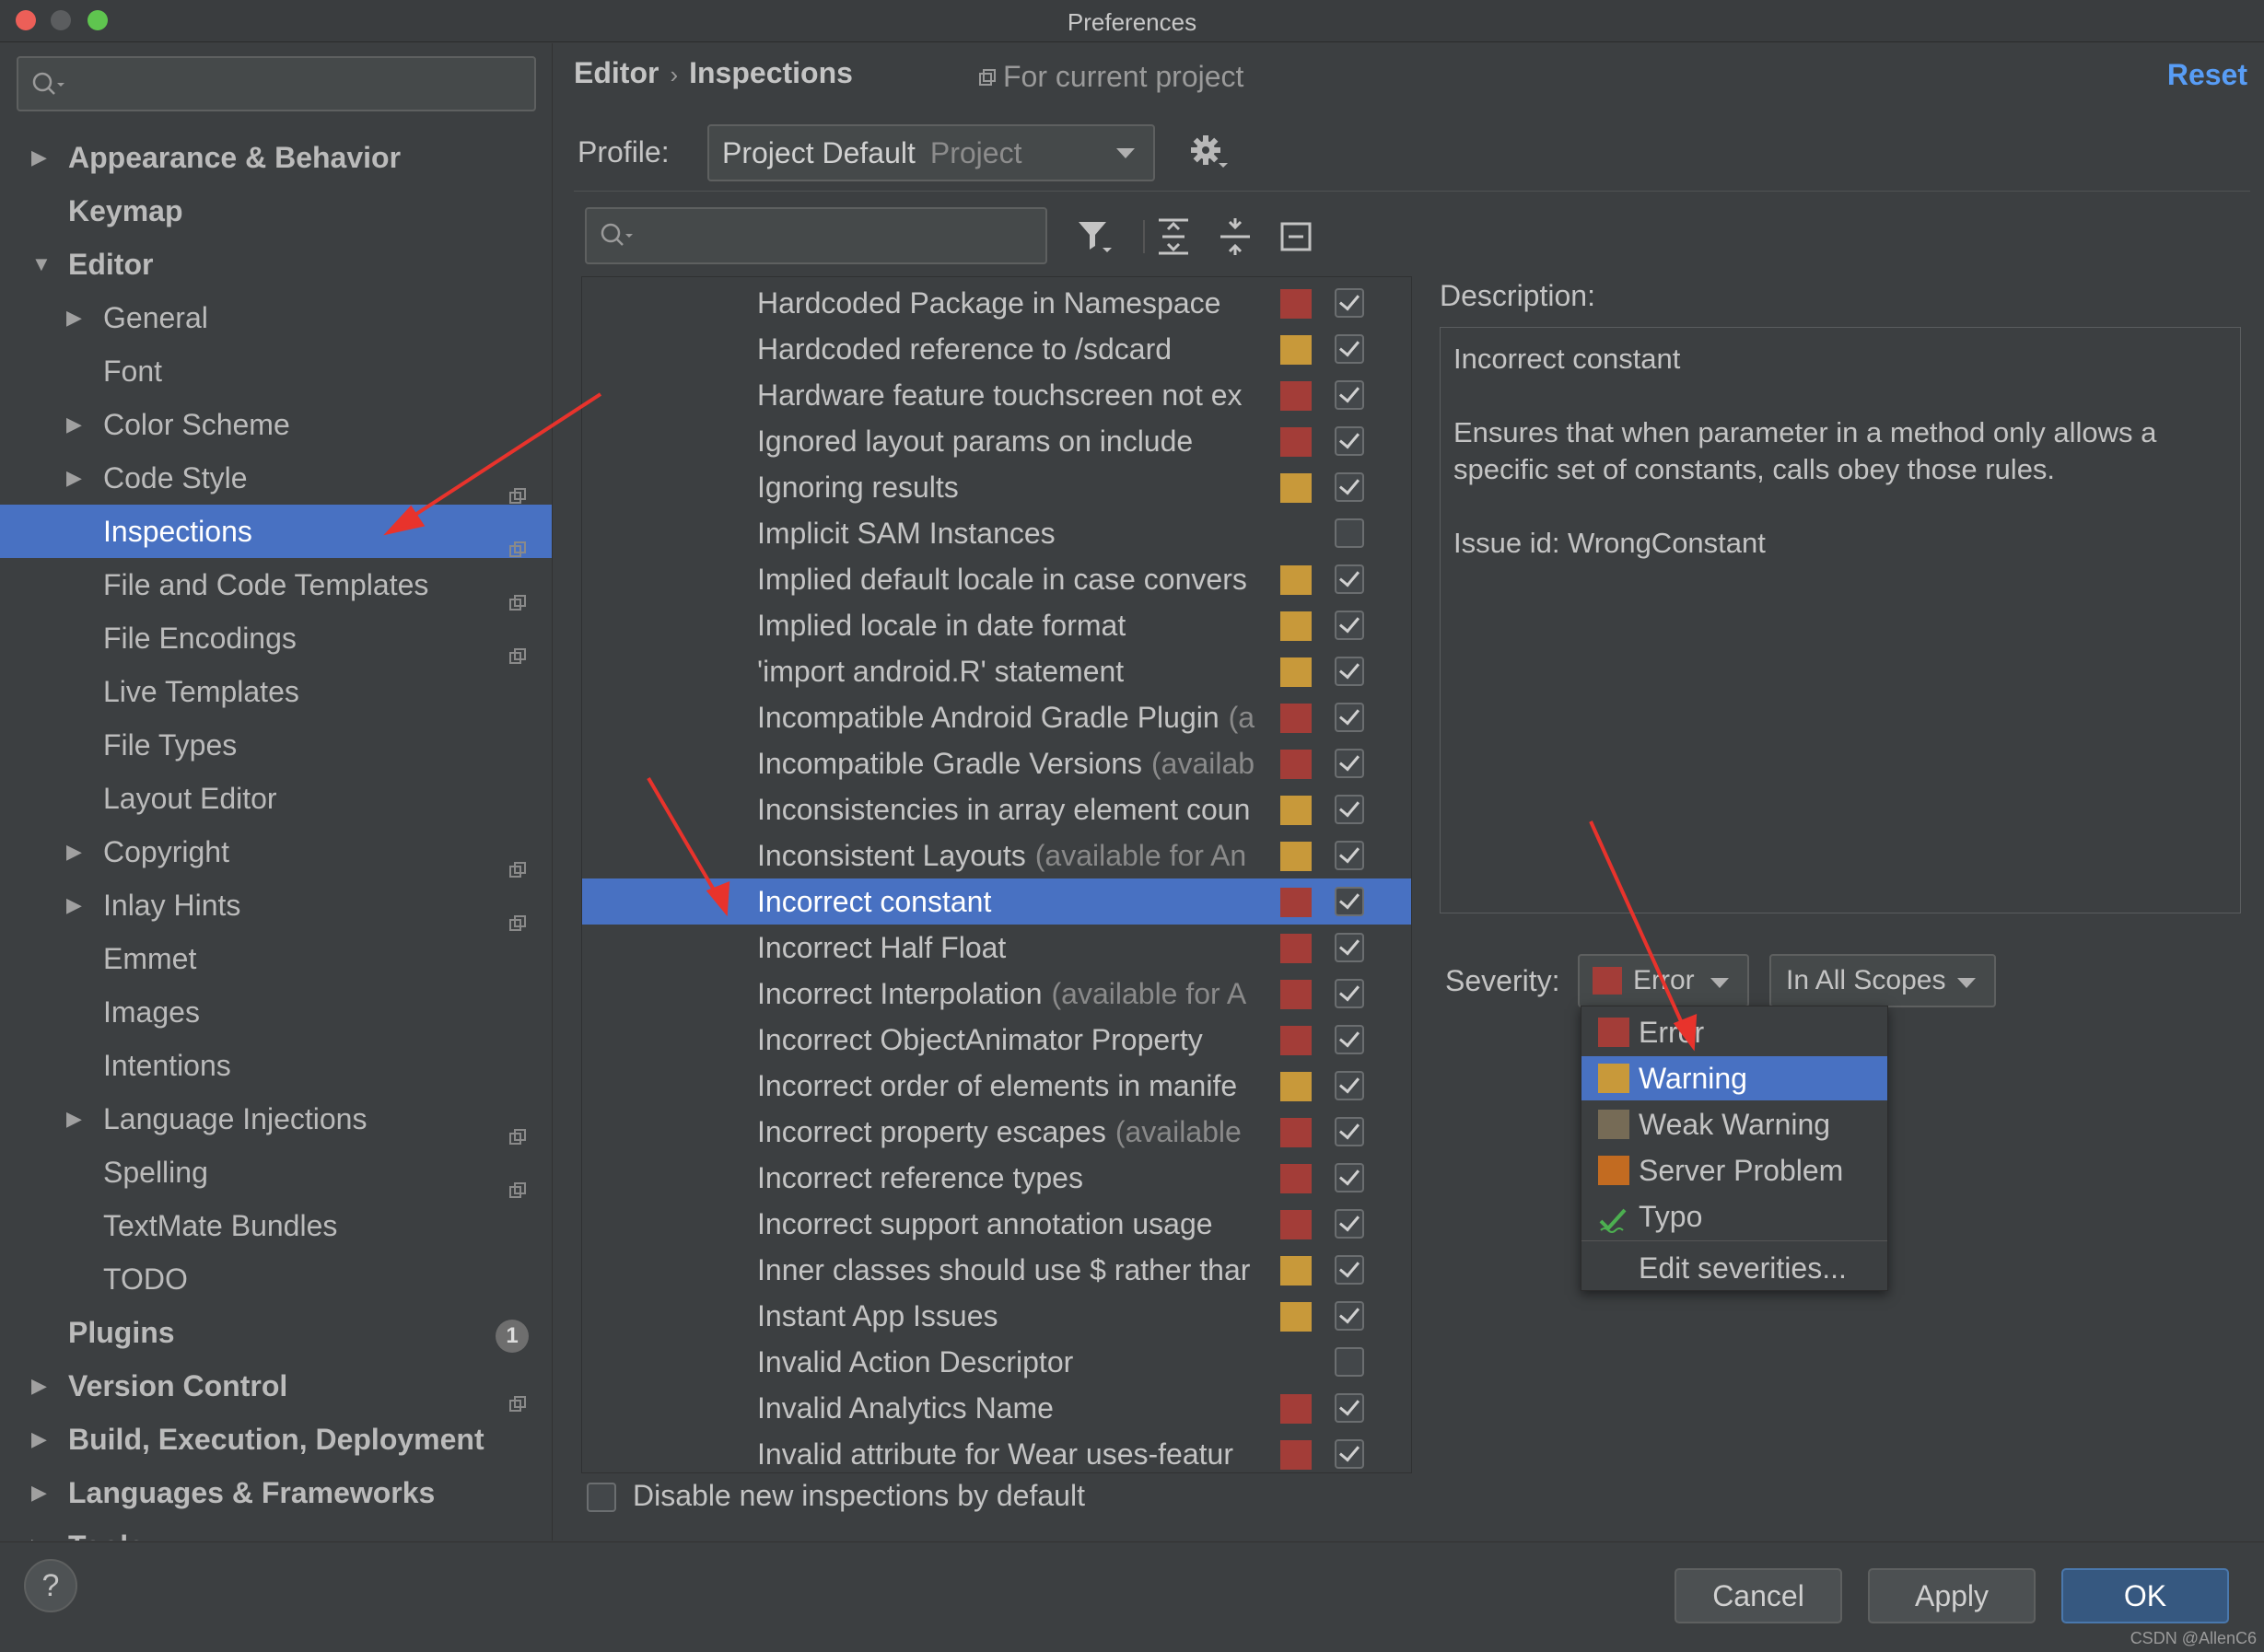 This screenshot has width=2264, height=1652. What do you see at coordinates (276, 1386) in the screenshot?
I see `sidebar-item-version-control: ▶ Version Control` at bounding box center [276, 1386].